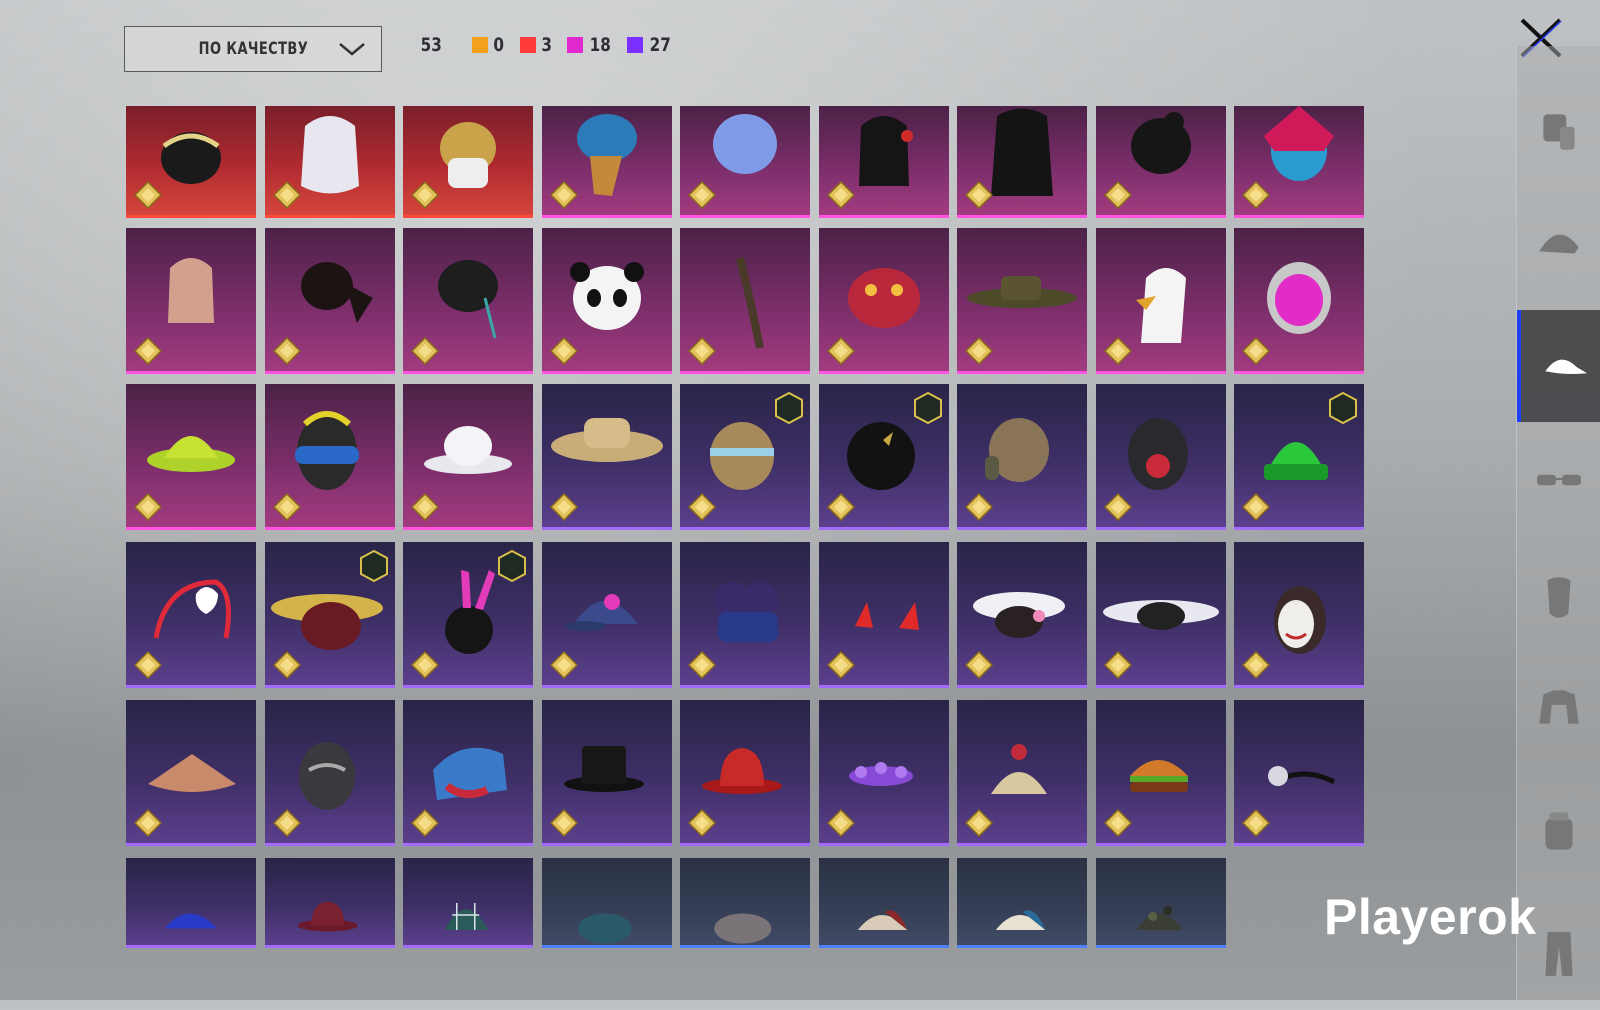 This screenshot has width=1600, height=1010. What do you see at coordinates (743, 928) in the screenshot?
I see `item-image` at bounding box center [743, 928].